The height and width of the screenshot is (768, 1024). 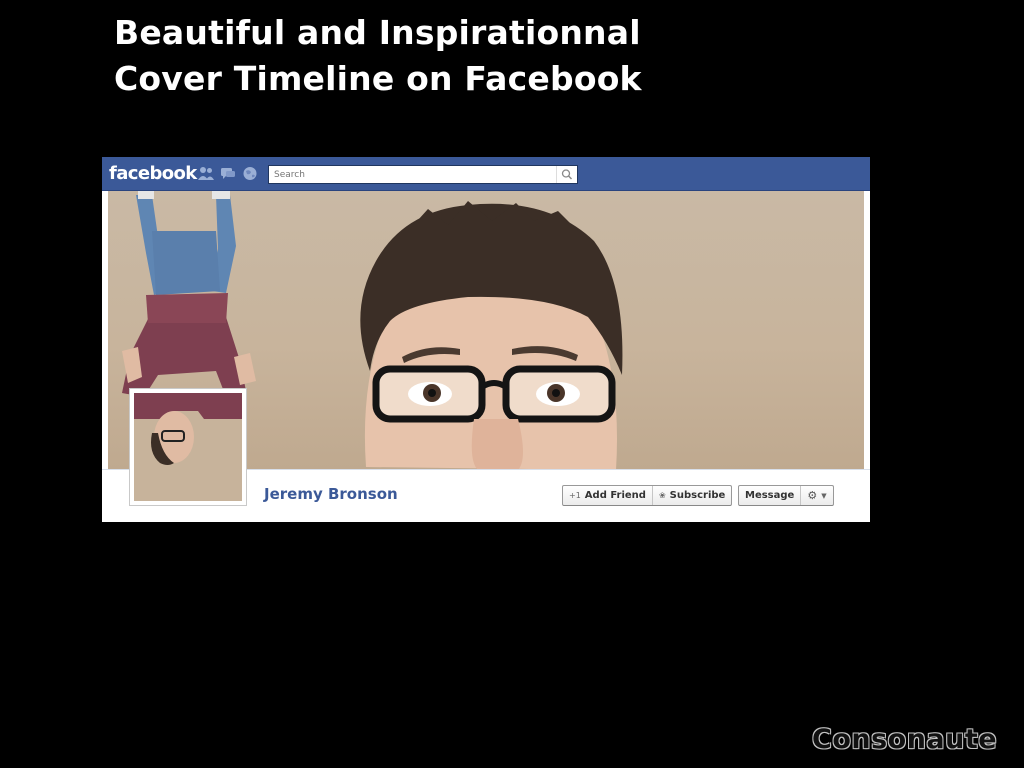 I want to click on message-label: Message, so click(x=770, y=495).